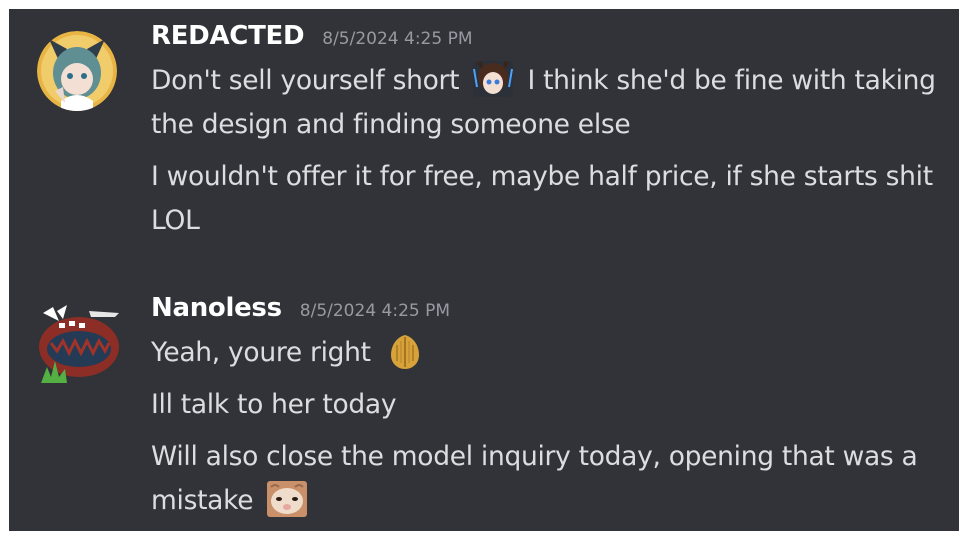  Describe the element at coordinates (549, 38) in the screenshot. I see `message-header: REDACTED 8/5/2024 4:25 PM` at that location.